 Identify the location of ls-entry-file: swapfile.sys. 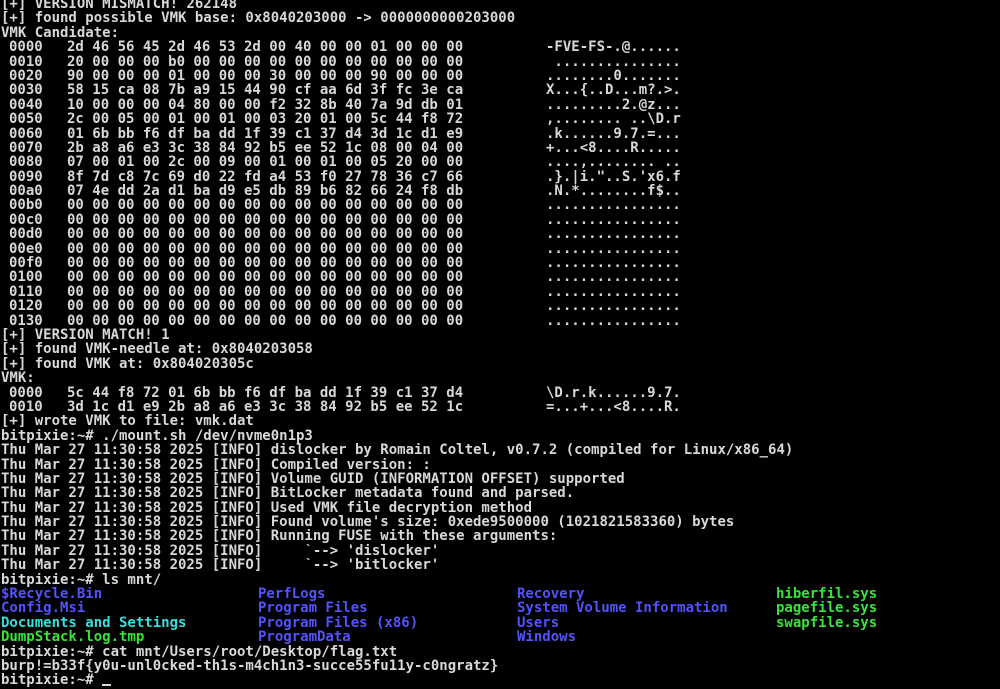
(827, 623).